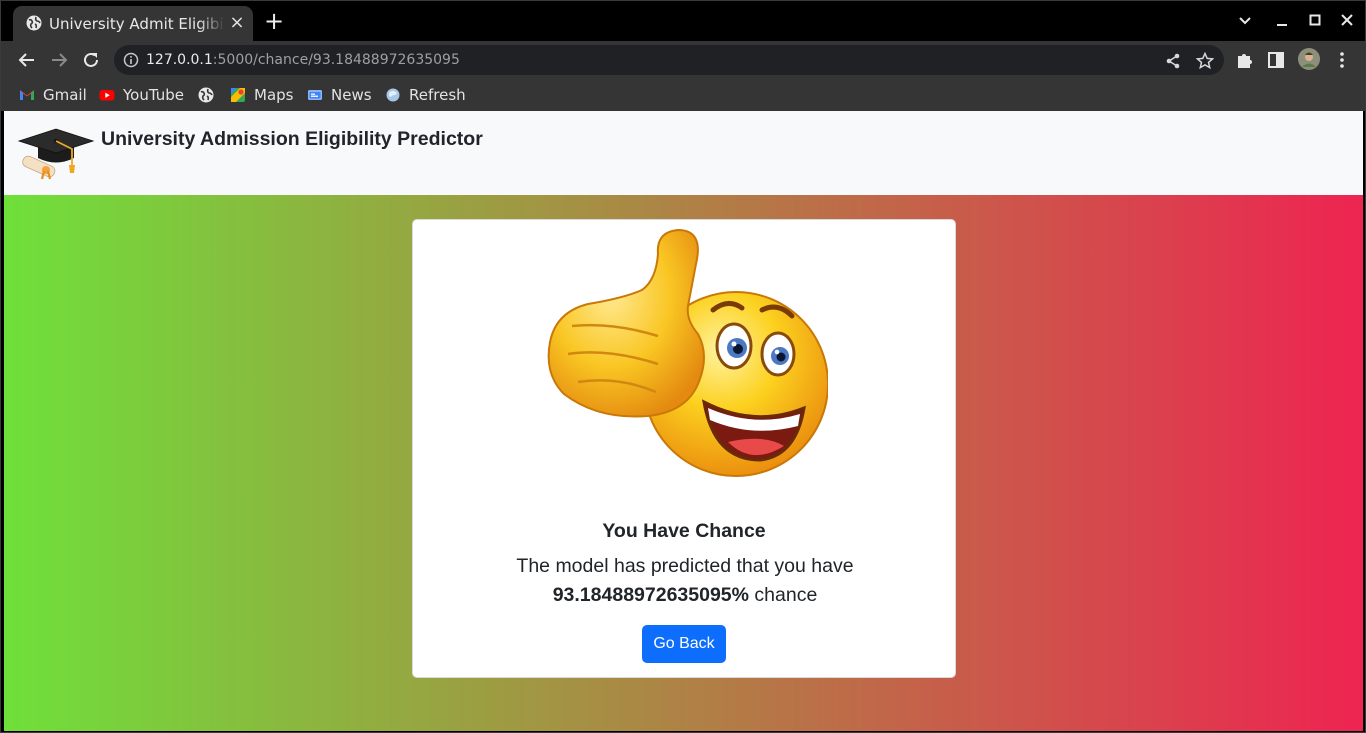  I want to click on browser-toolbar: 127.0.0.1:5000/chance/93.18488972635095, so click(683, 60).